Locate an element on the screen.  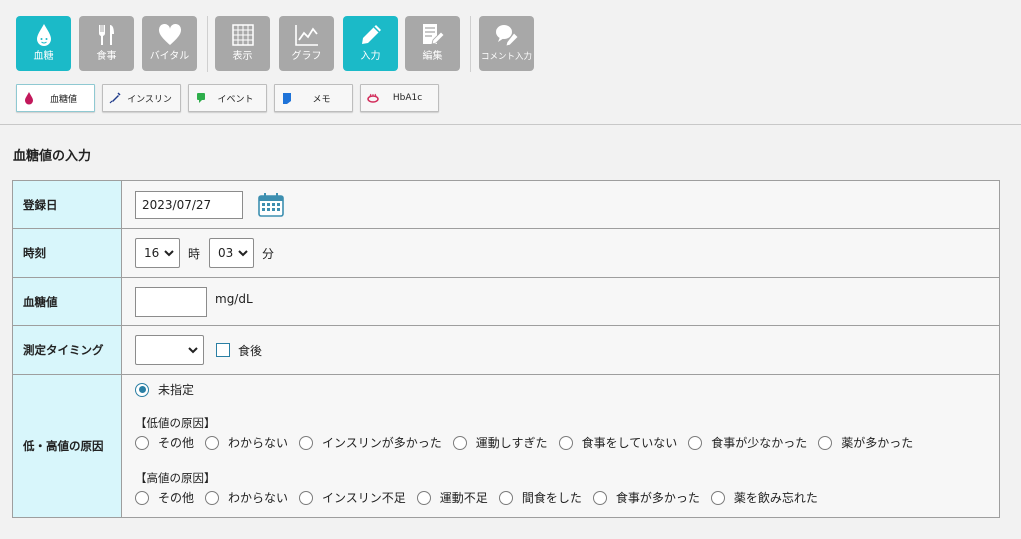
low-cause-option: わからない is located at coordinates (246, 442).